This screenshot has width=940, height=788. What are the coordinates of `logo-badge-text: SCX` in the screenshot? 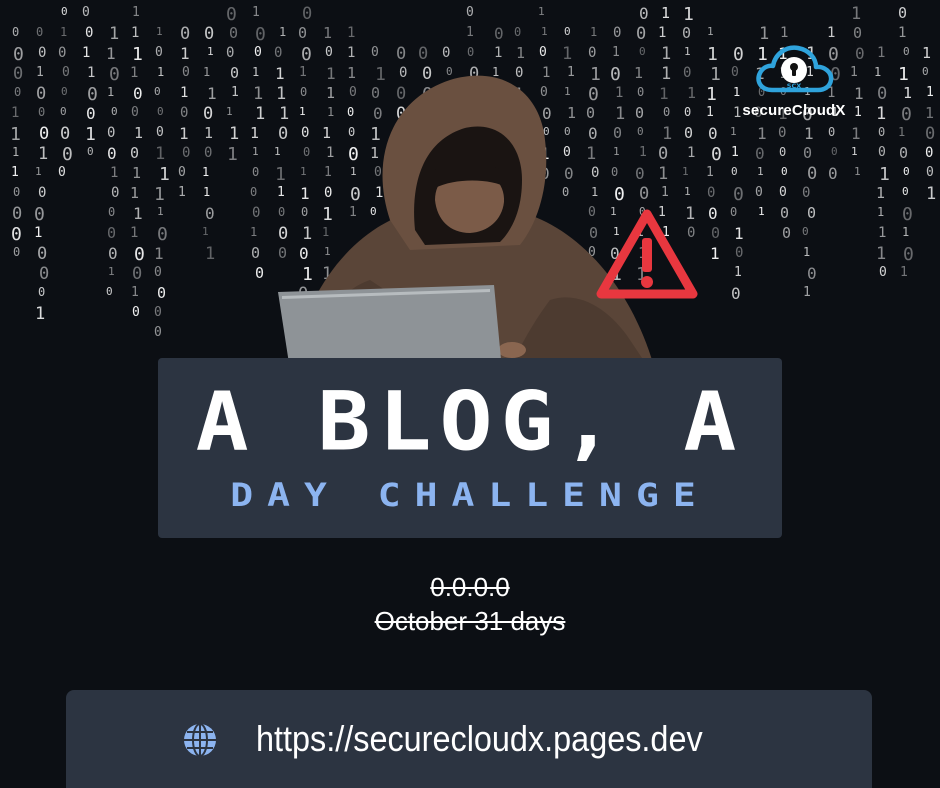 It's located at (794, 86).